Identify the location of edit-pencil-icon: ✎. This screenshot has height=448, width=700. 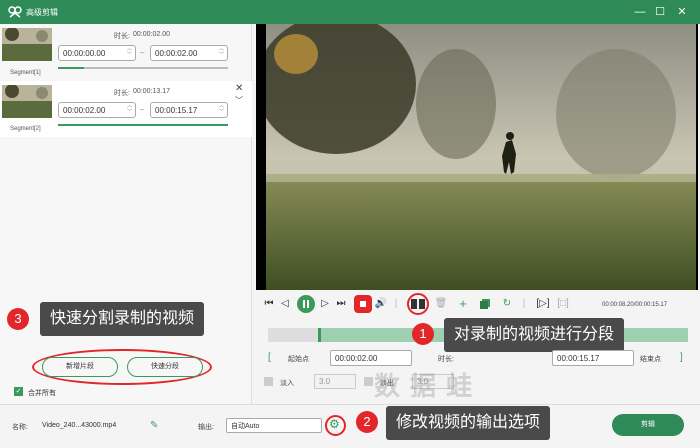
(154, 425).